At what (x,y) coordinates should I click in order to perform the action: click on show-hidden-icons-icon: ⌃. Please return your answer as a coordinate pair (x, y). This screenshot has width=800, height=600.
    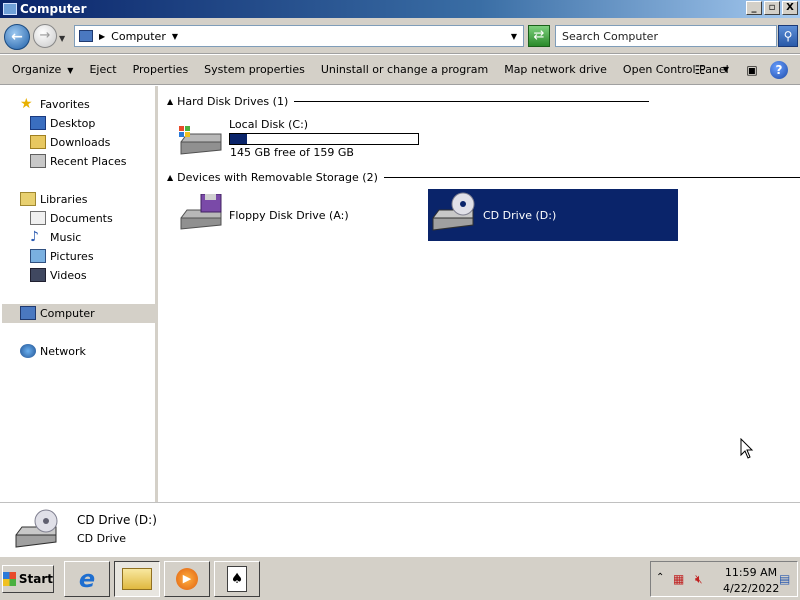
    Looking at the image, I should click on (660, 577).